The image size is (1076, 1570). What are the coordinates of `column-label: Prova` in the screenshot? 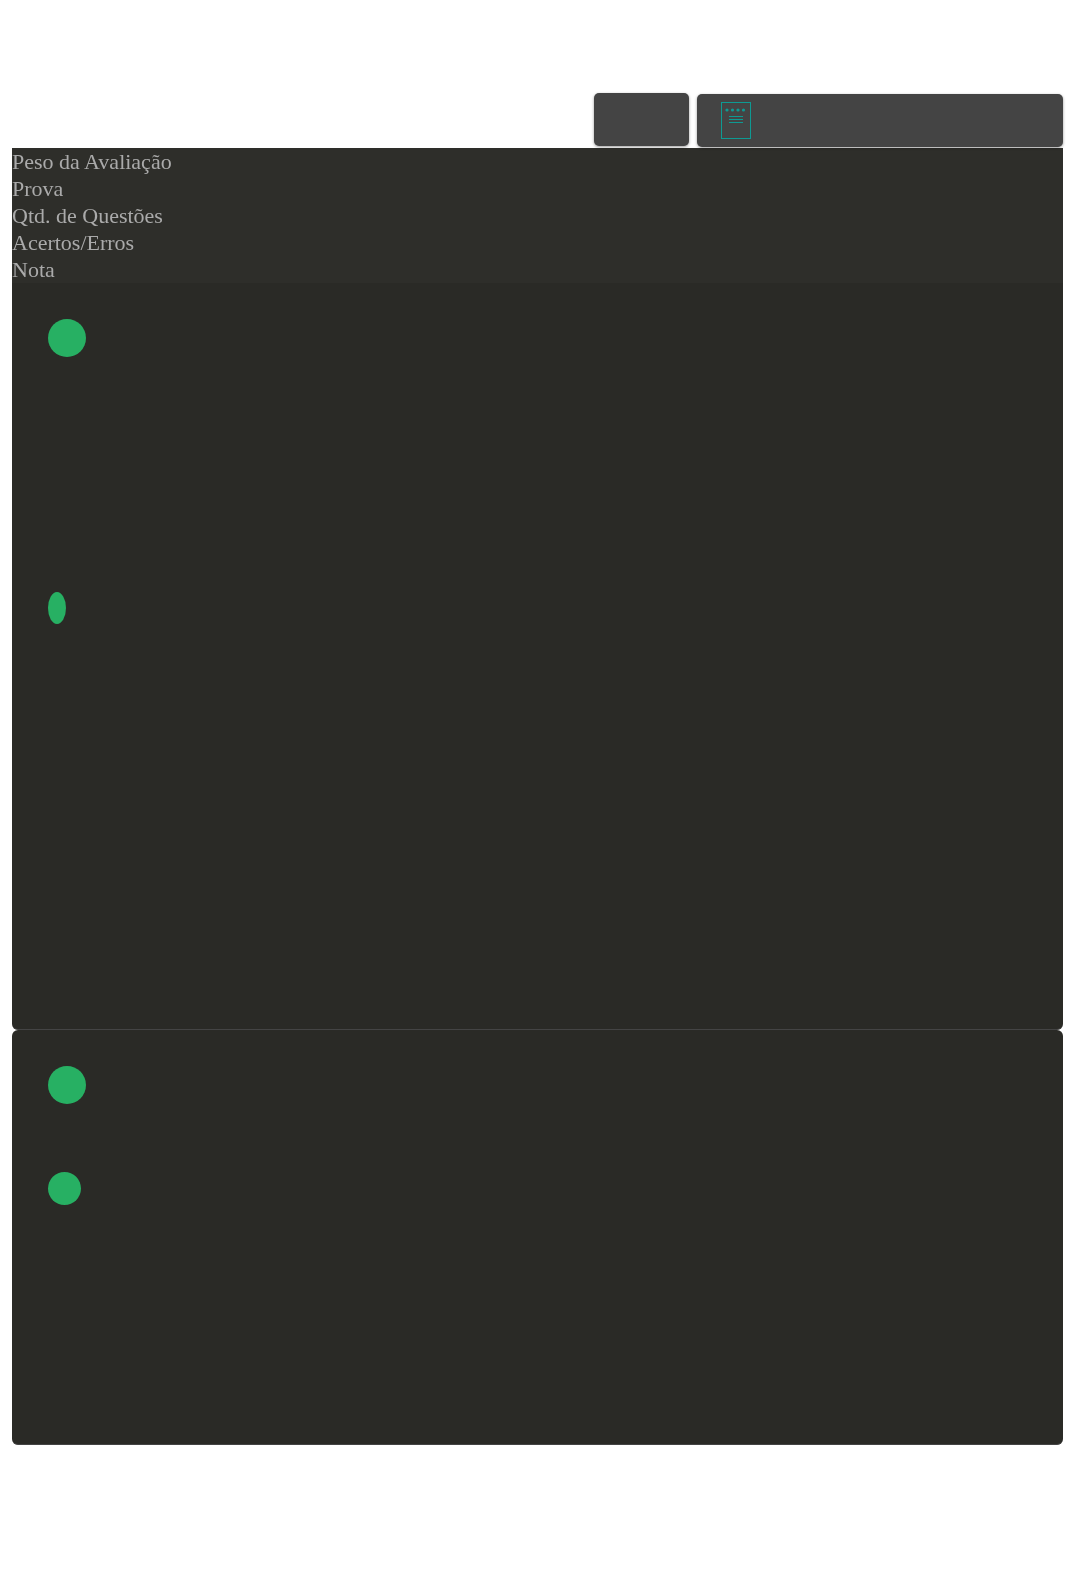 It's located at (38, 188).